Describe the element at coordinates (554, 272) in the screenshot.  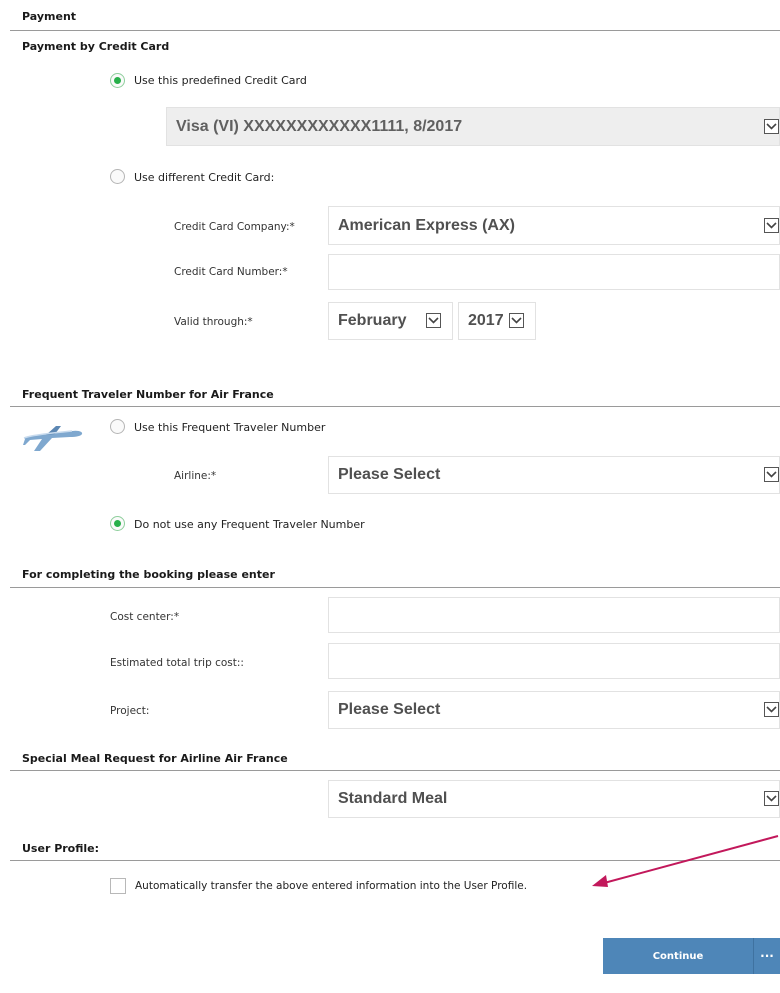
I see `card-number-input` at that location.